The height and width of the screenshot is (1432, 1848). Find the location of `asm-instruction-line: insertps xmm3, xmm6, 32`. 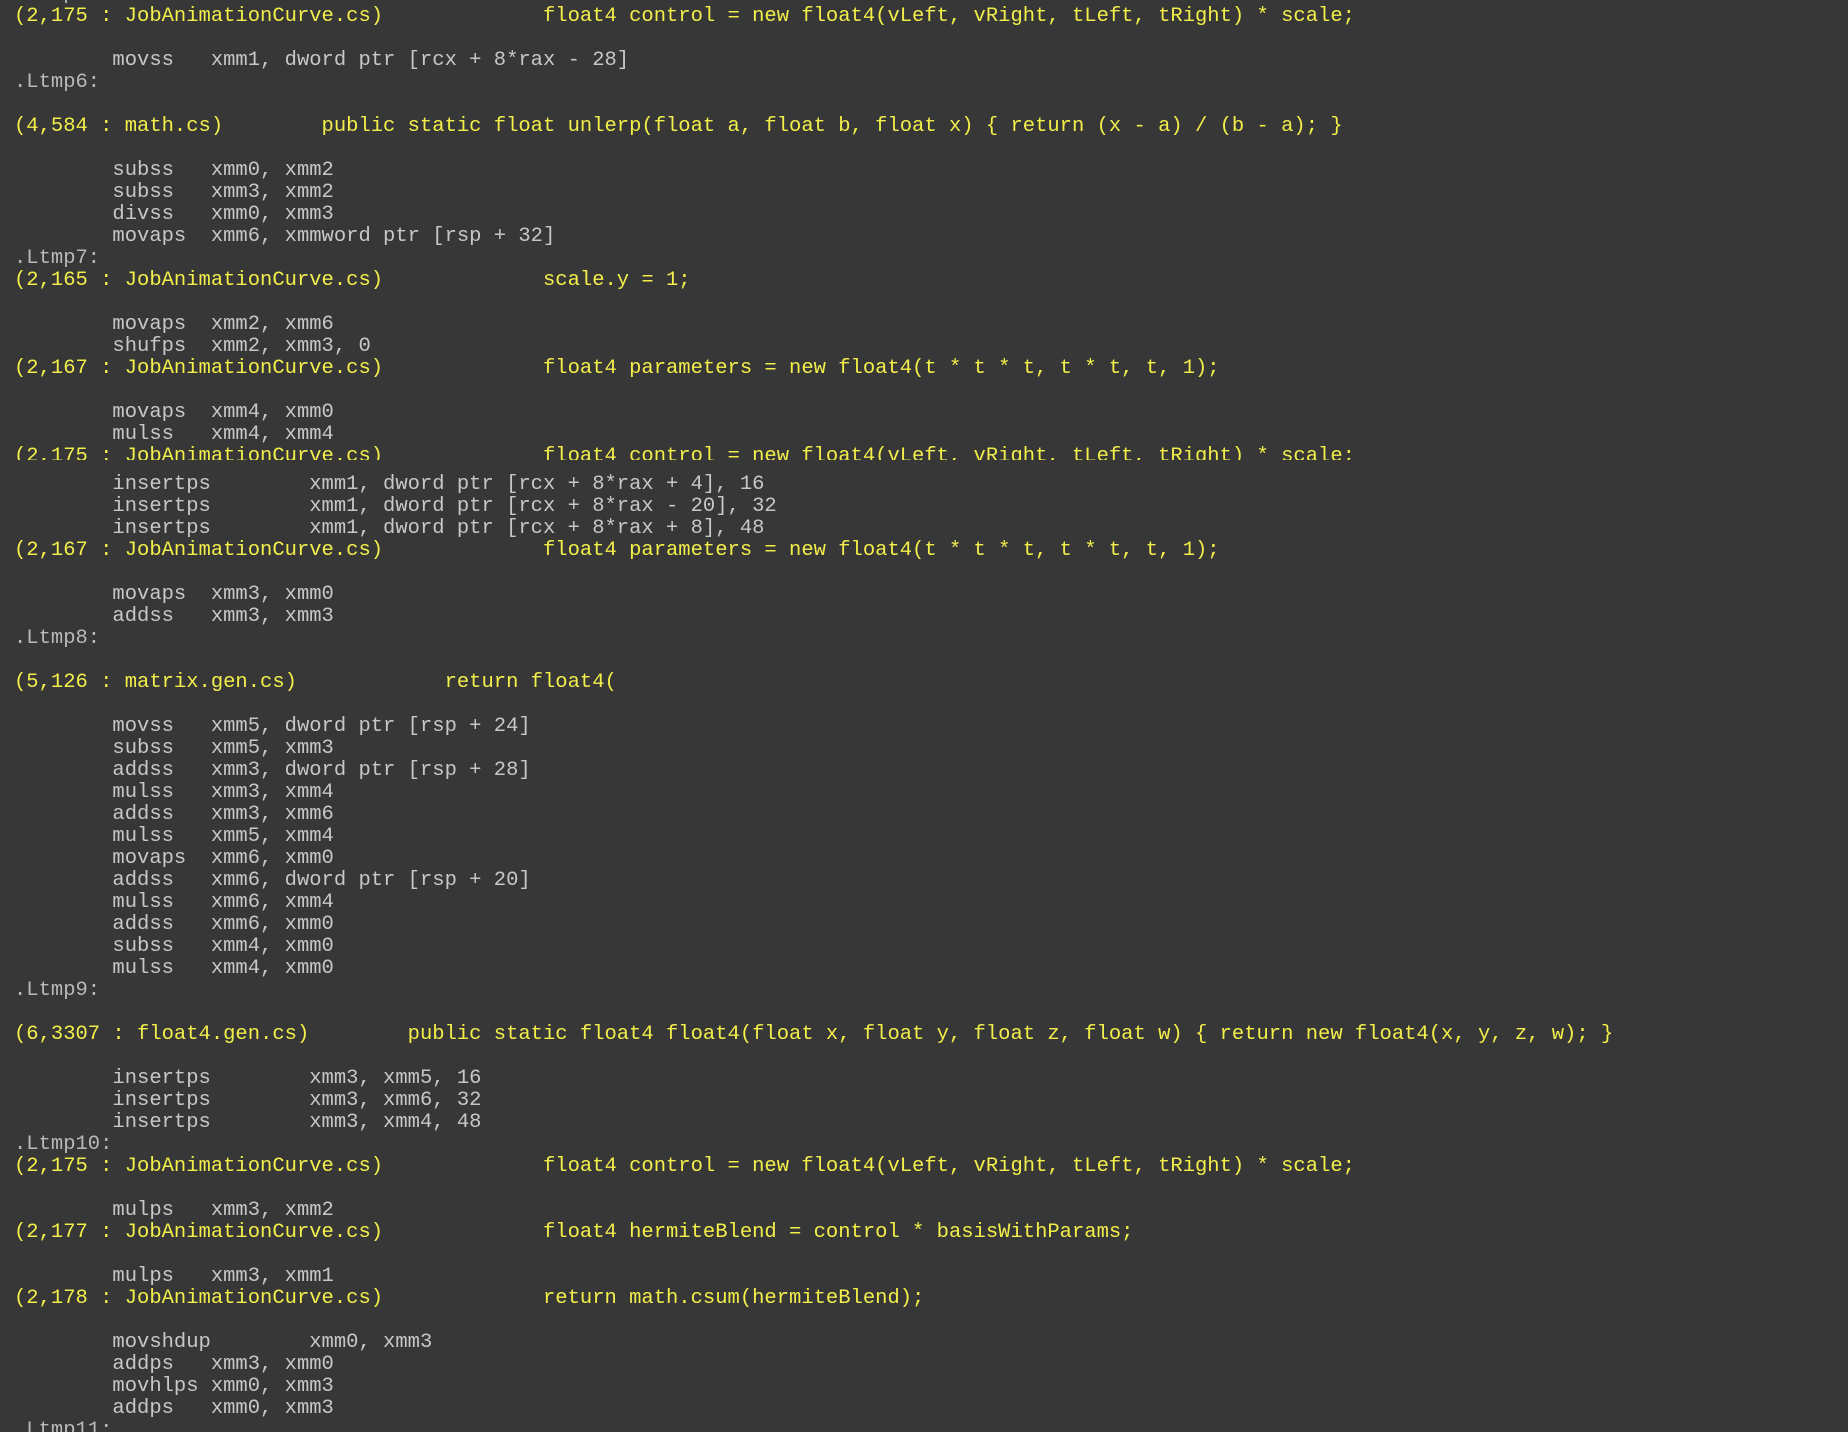

asm-instruction-line: insertps xmm3, xmm6, 32 is located at coordinates (248, 1100).